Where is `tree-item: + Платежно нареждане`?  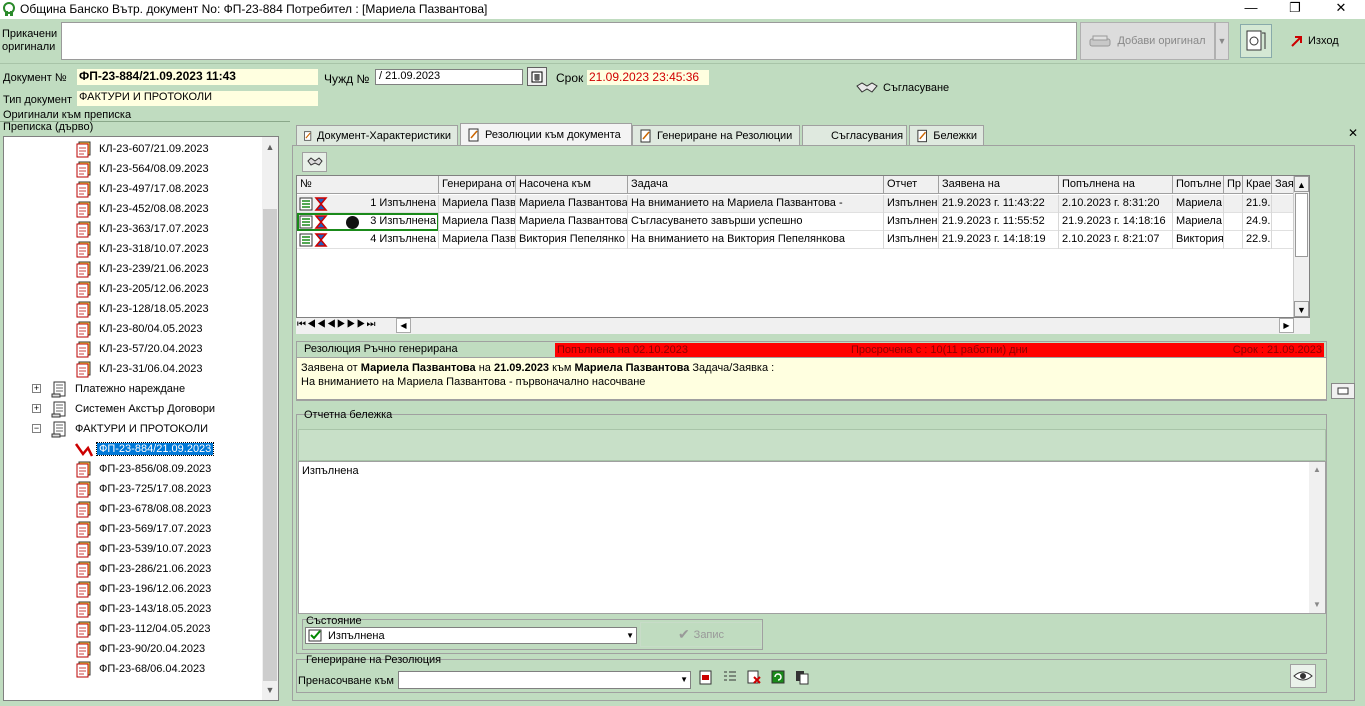
tree-item: + Платежно нареждане is located at coordinates (109, 389).